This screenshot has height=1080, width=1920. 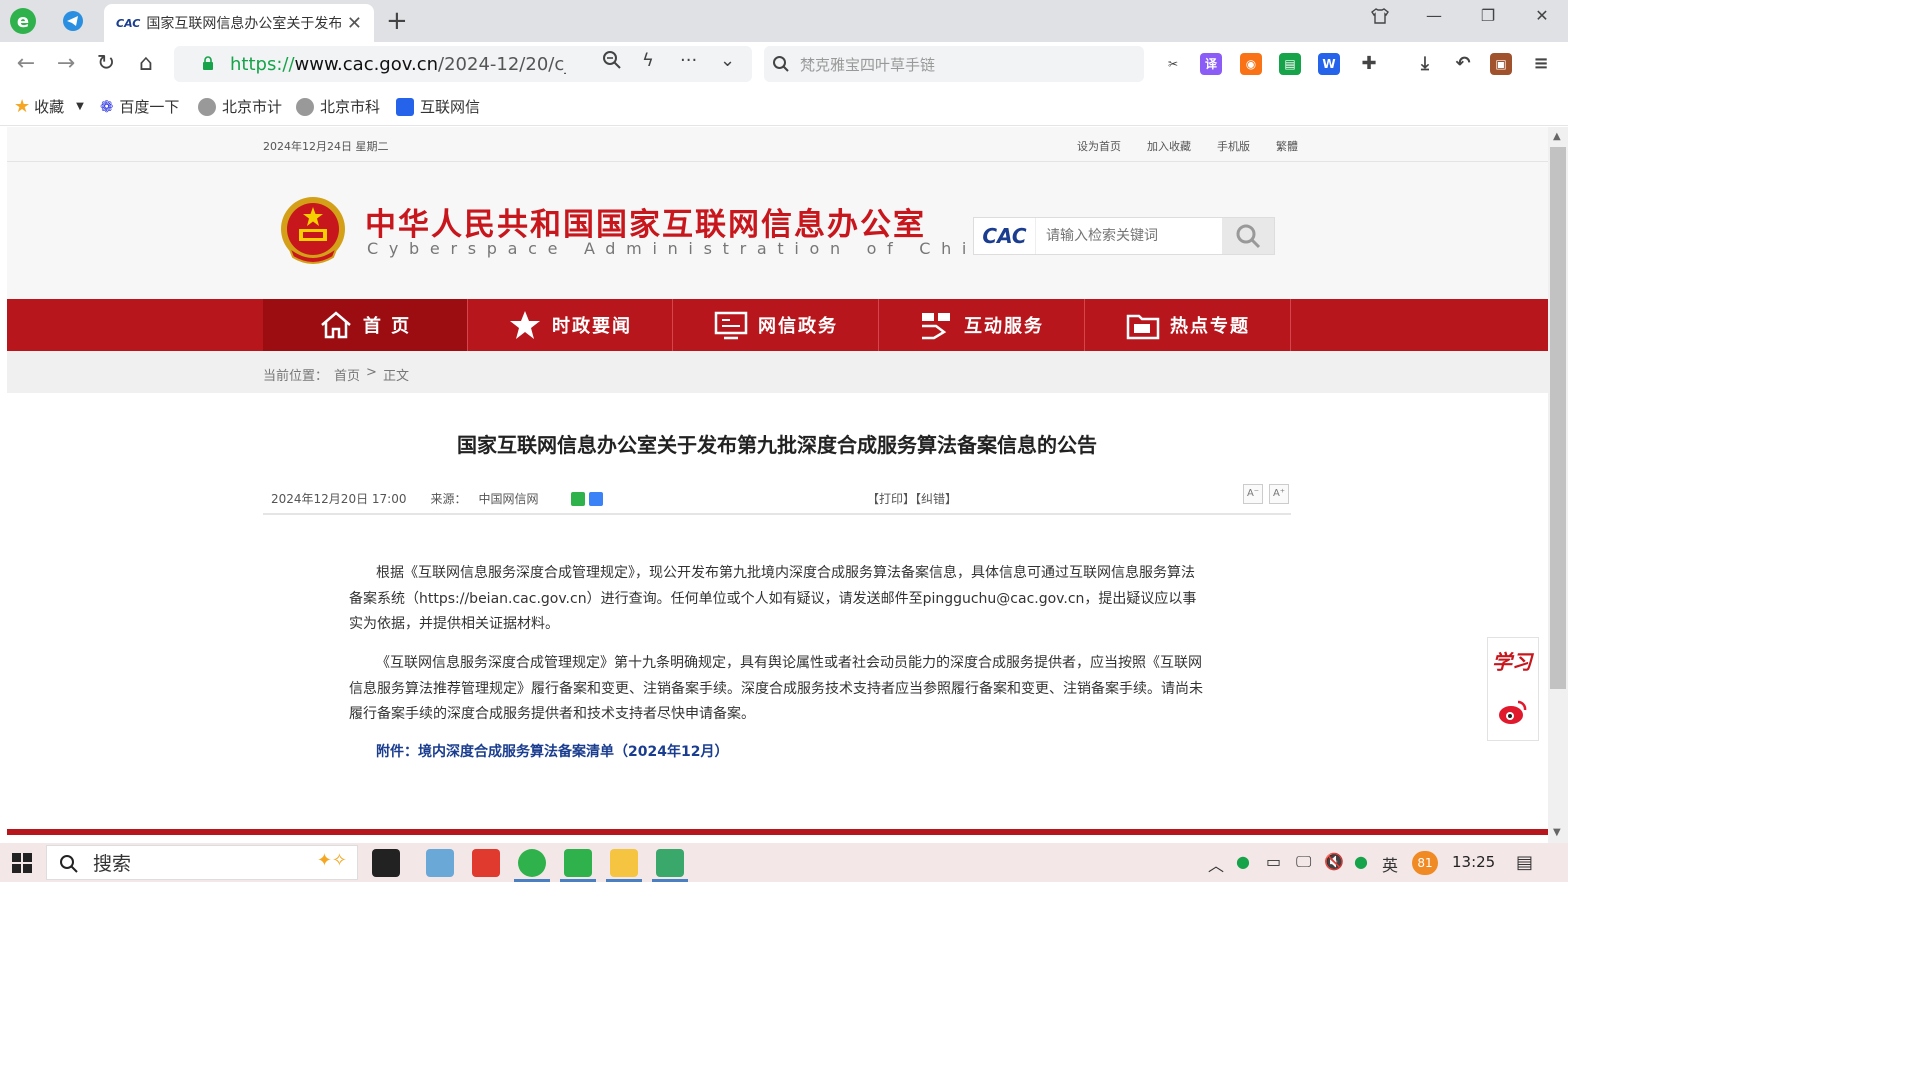 I want to click on notification-badge: 81, so click(x=1425, y=863).